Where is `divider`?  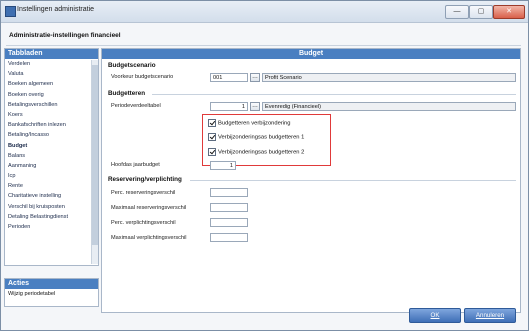
divider is located at coordinates (263, 45).